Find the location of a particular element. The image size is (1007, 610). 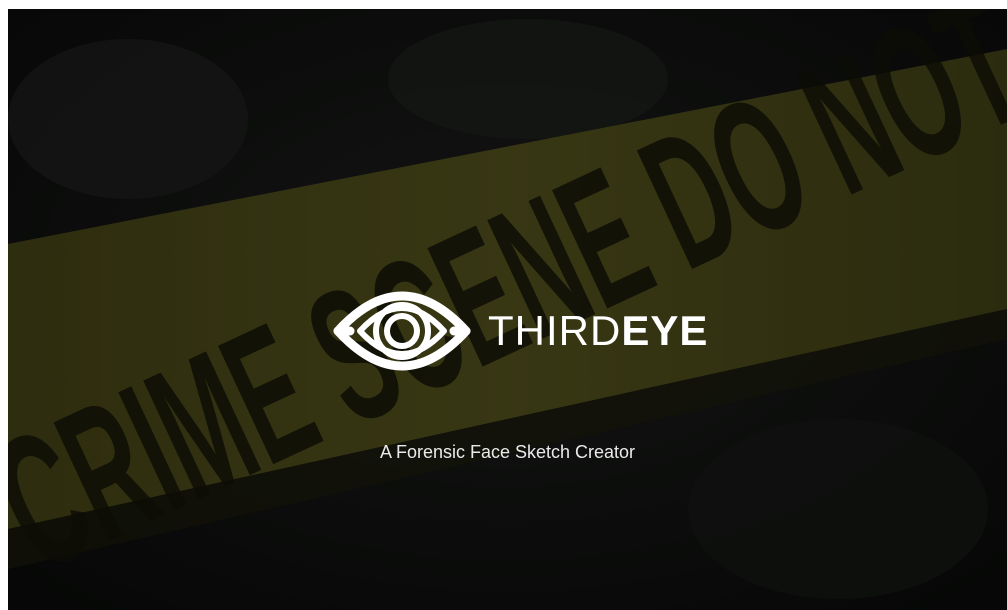

brand-lockup: THIRDEYE is located at coordinates (519, 331).